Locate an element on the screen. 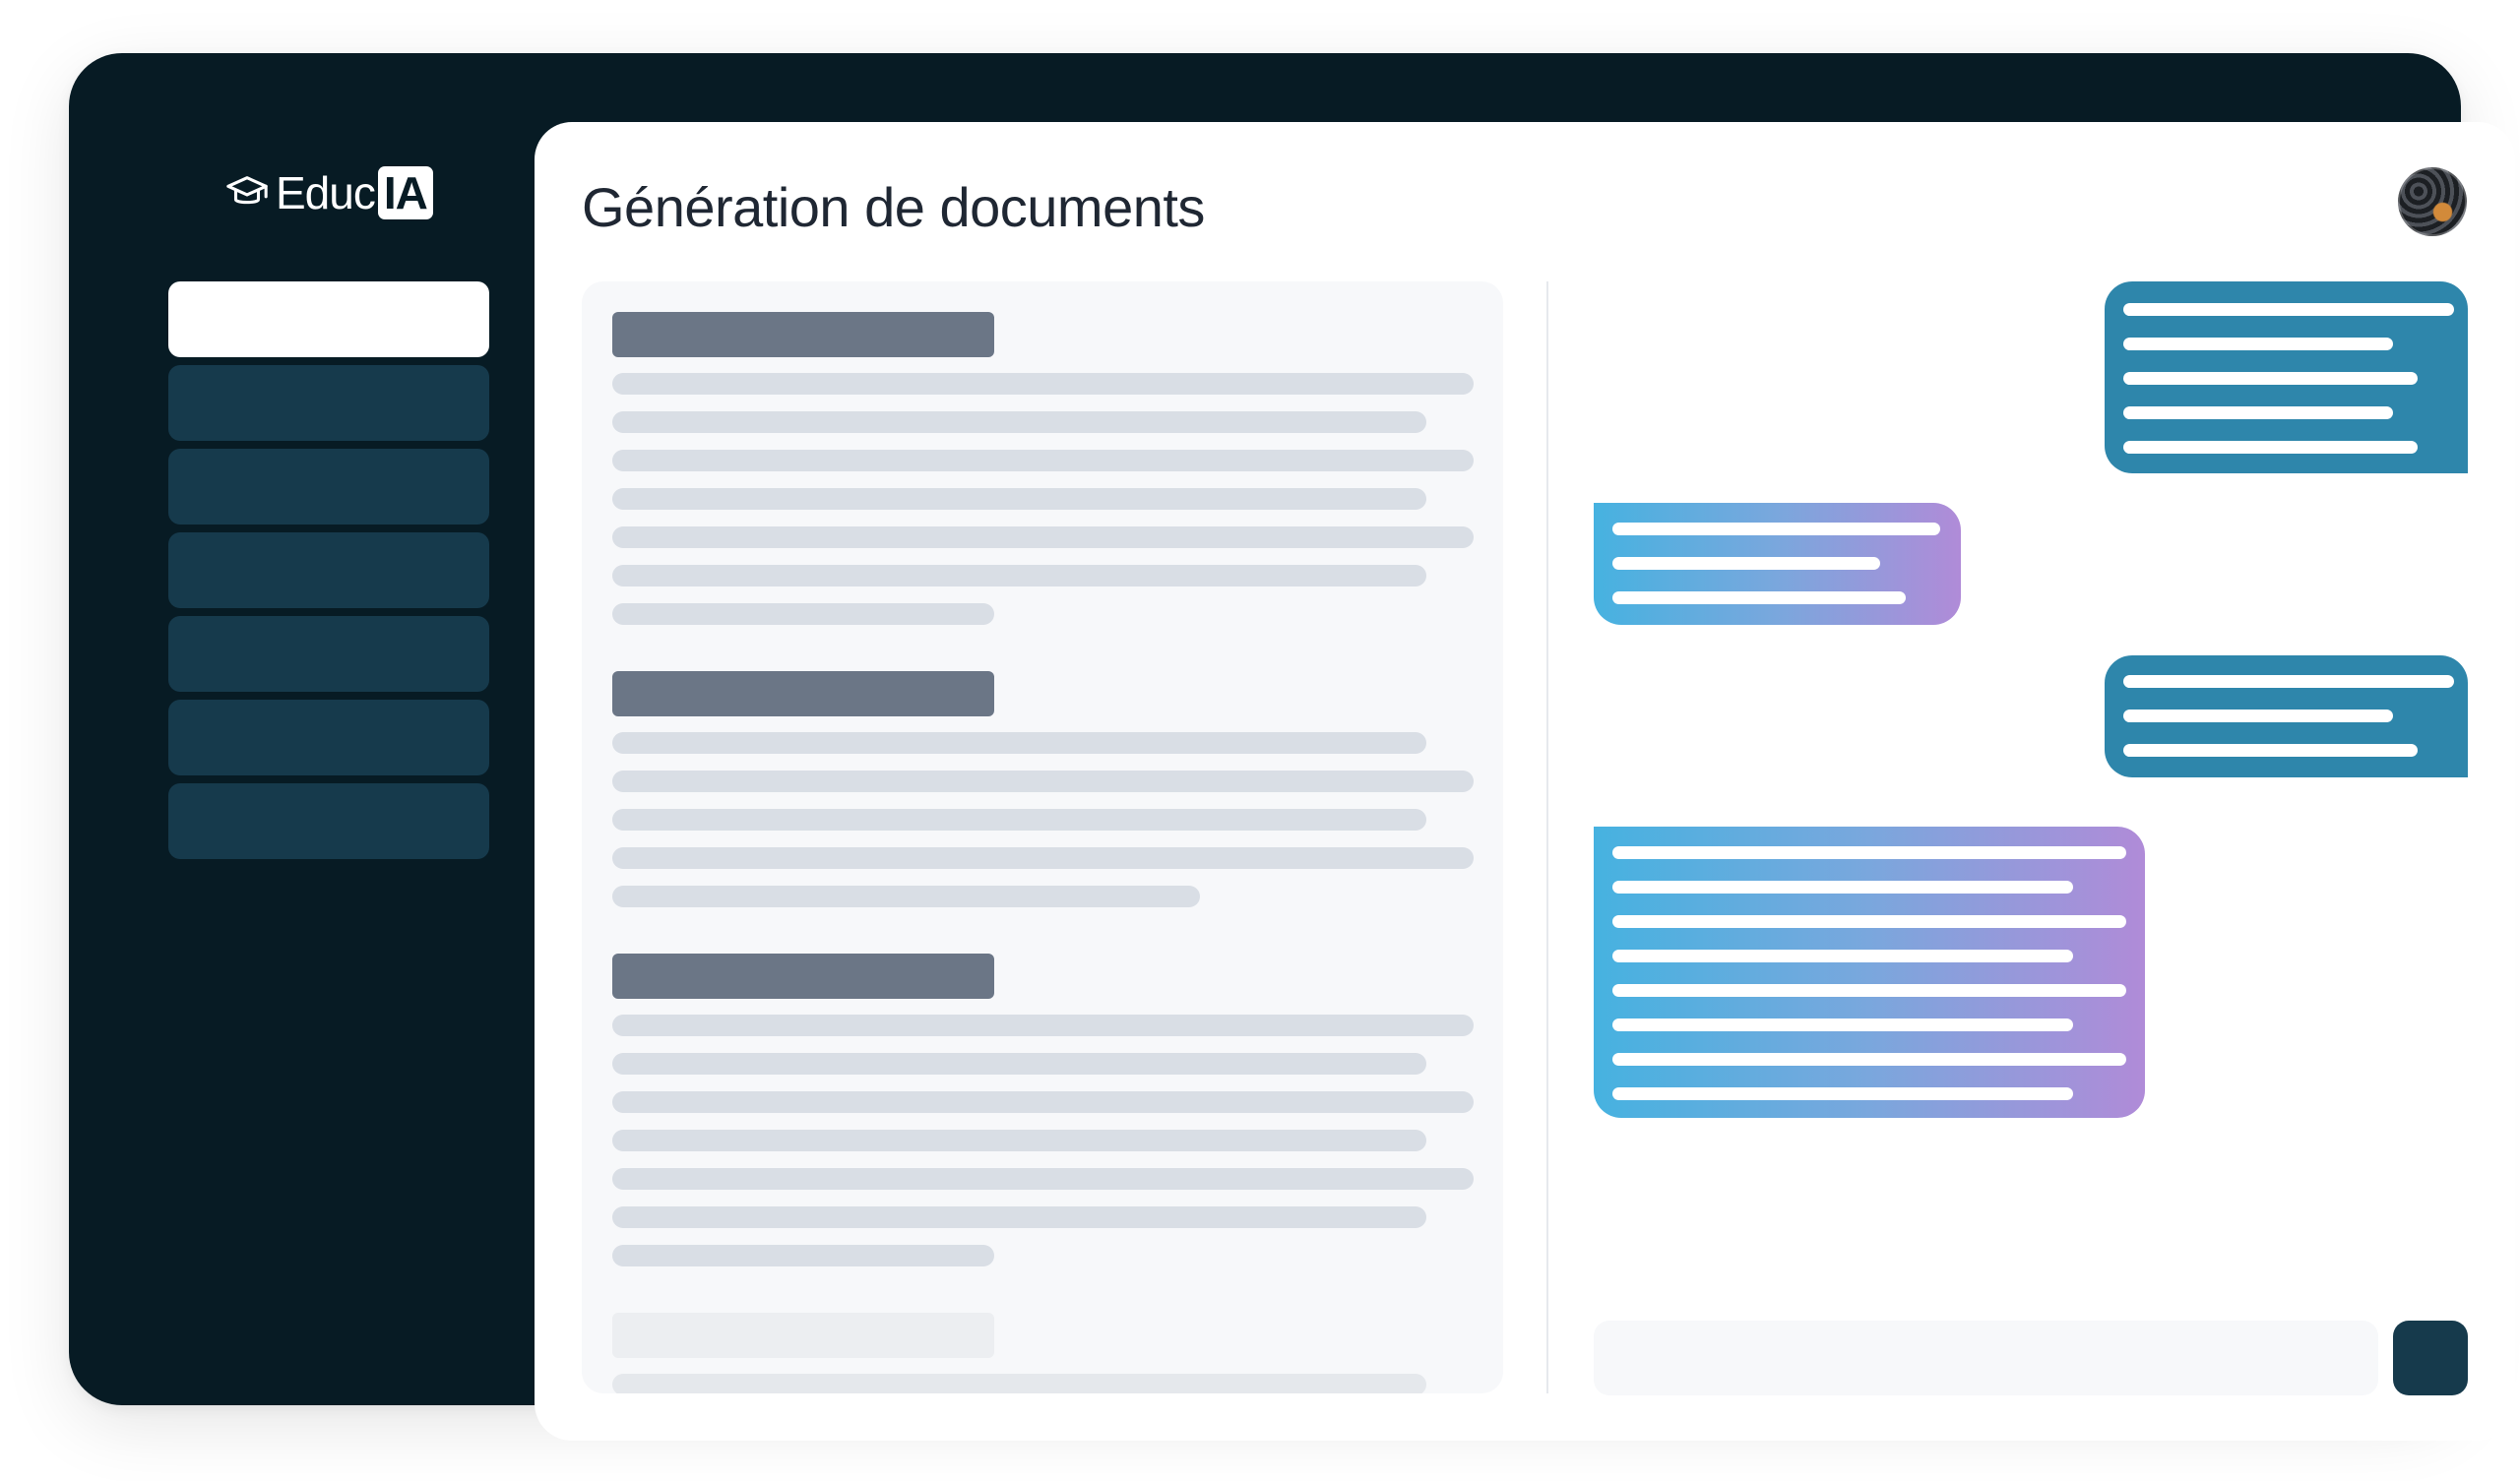 The height and width of the screenshot is (1481, 2520). sidebar-nav is located at coordinates (328, 574).